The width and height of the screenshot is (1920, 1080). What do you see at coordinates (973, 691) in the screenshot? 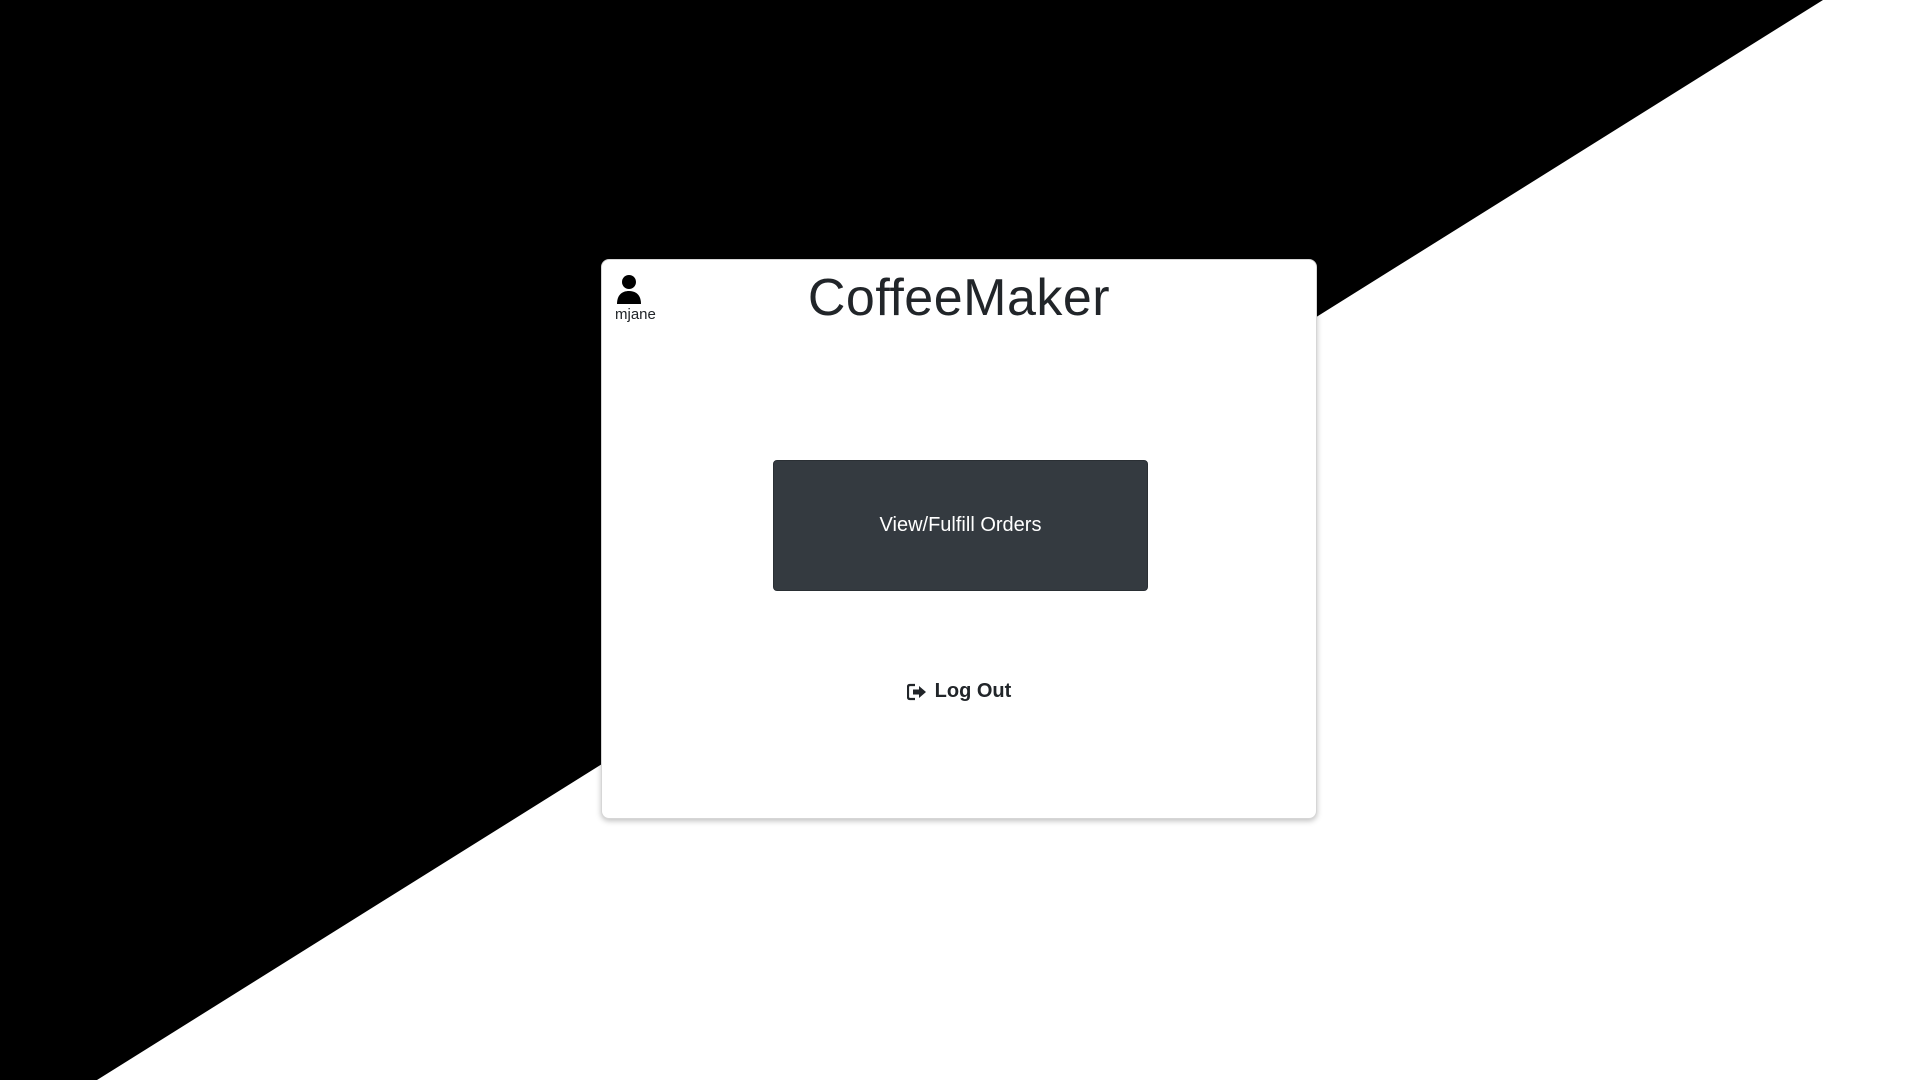
I see `logout-label: Log Out` at bounding box center [973, 691].